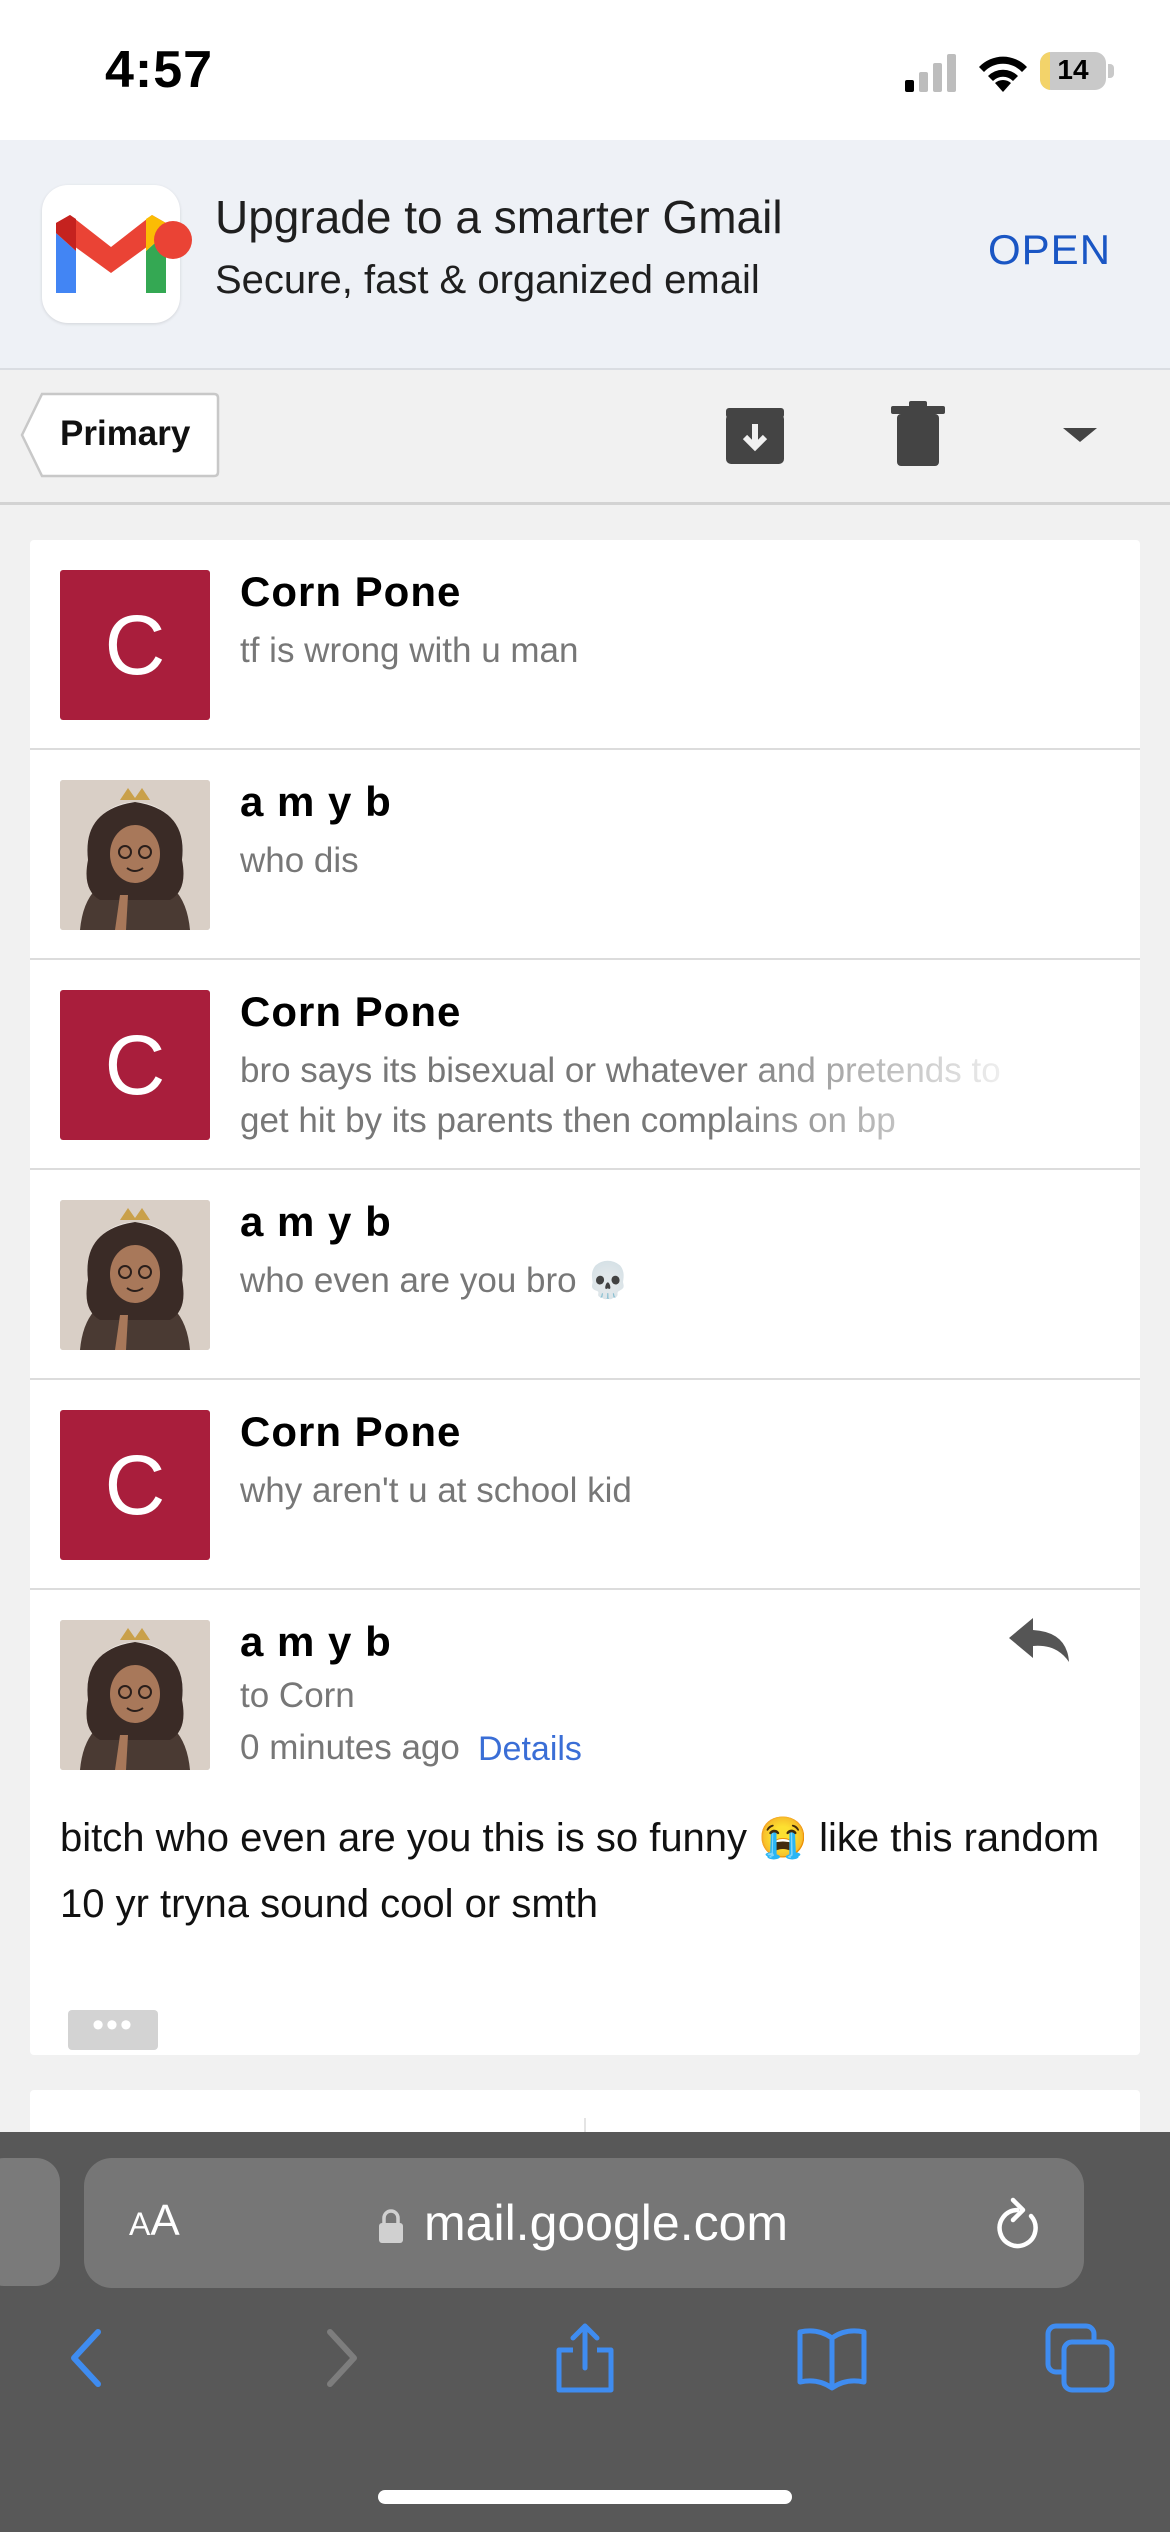 This screenshot has height=2532, width=1170. I want to click on banner-title: Upgrade to a smarter Gmail, so click(499, 217).